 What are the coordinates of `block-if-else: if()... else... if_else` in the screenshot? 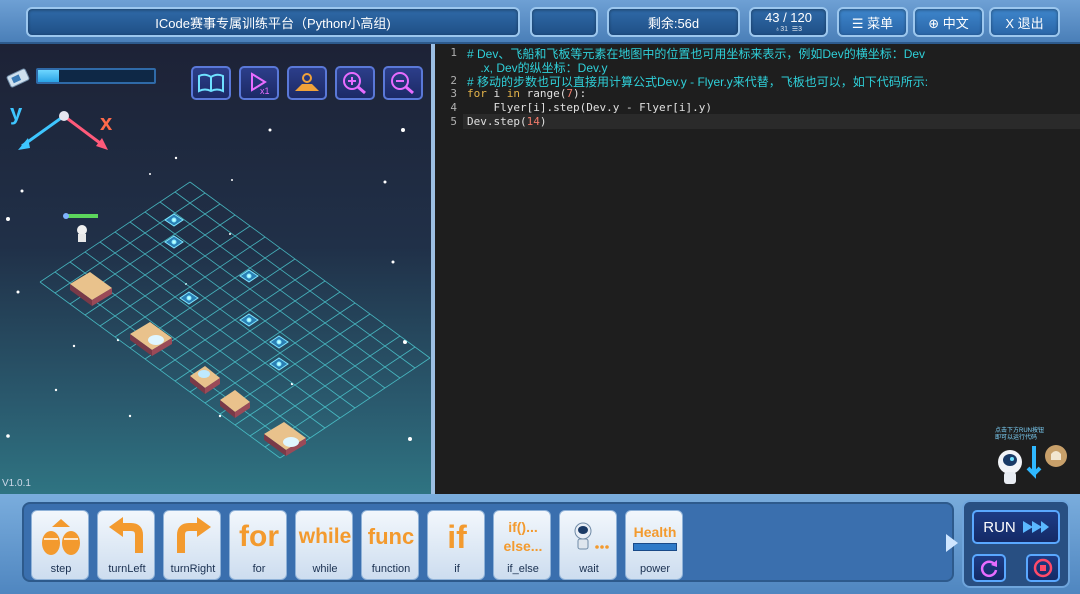 It's located at (522, 545).